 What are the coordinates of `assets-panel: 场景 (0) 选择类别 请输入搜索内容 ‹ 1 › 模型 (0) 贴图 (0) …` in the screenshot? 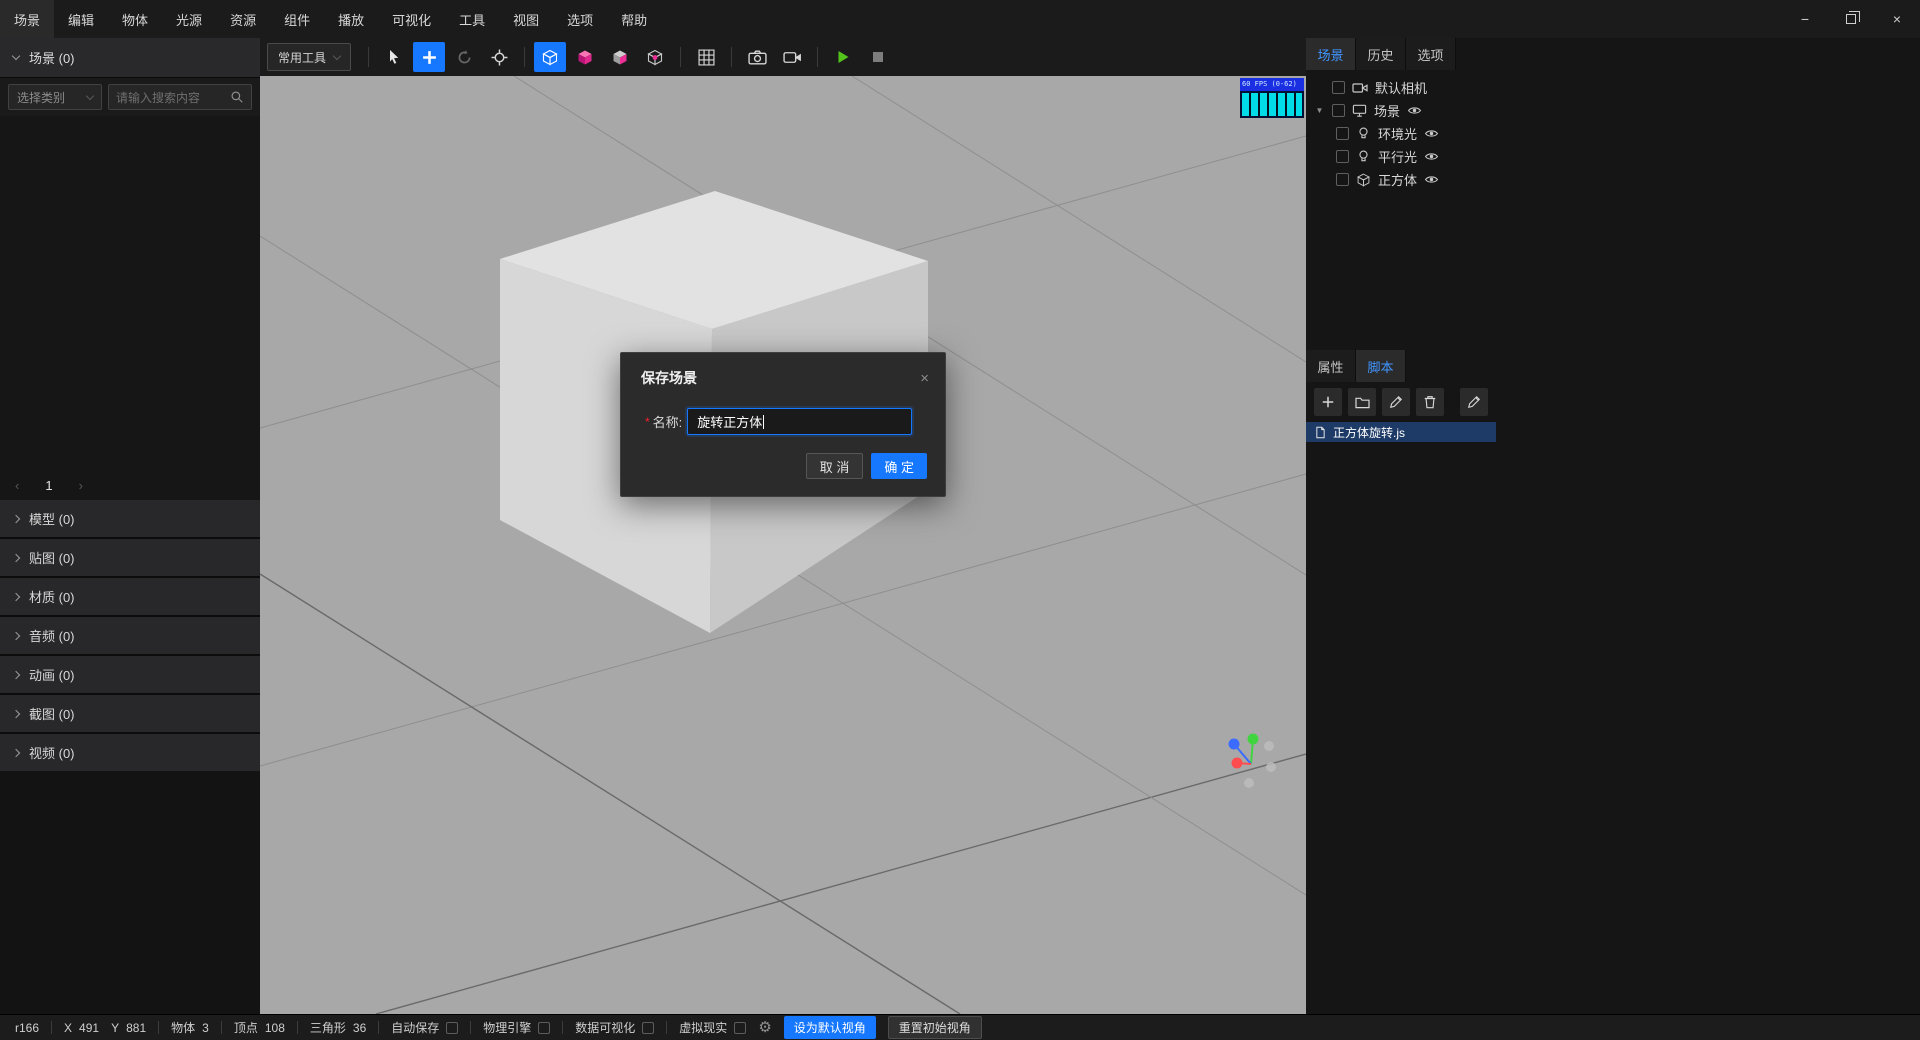 It's located at (130, 526).